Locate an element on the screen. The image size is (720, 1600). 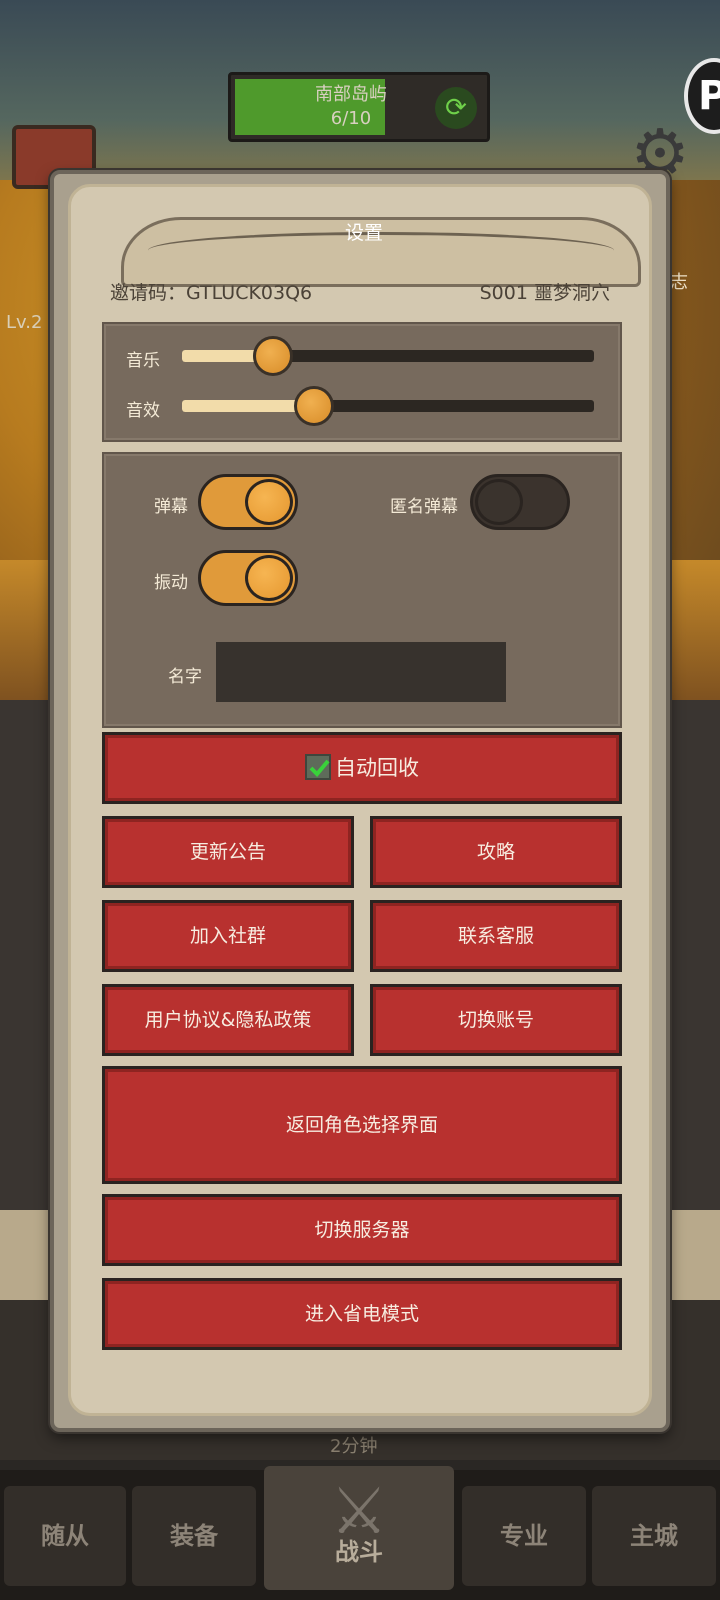
name-field is located at coordinates (361, 672).